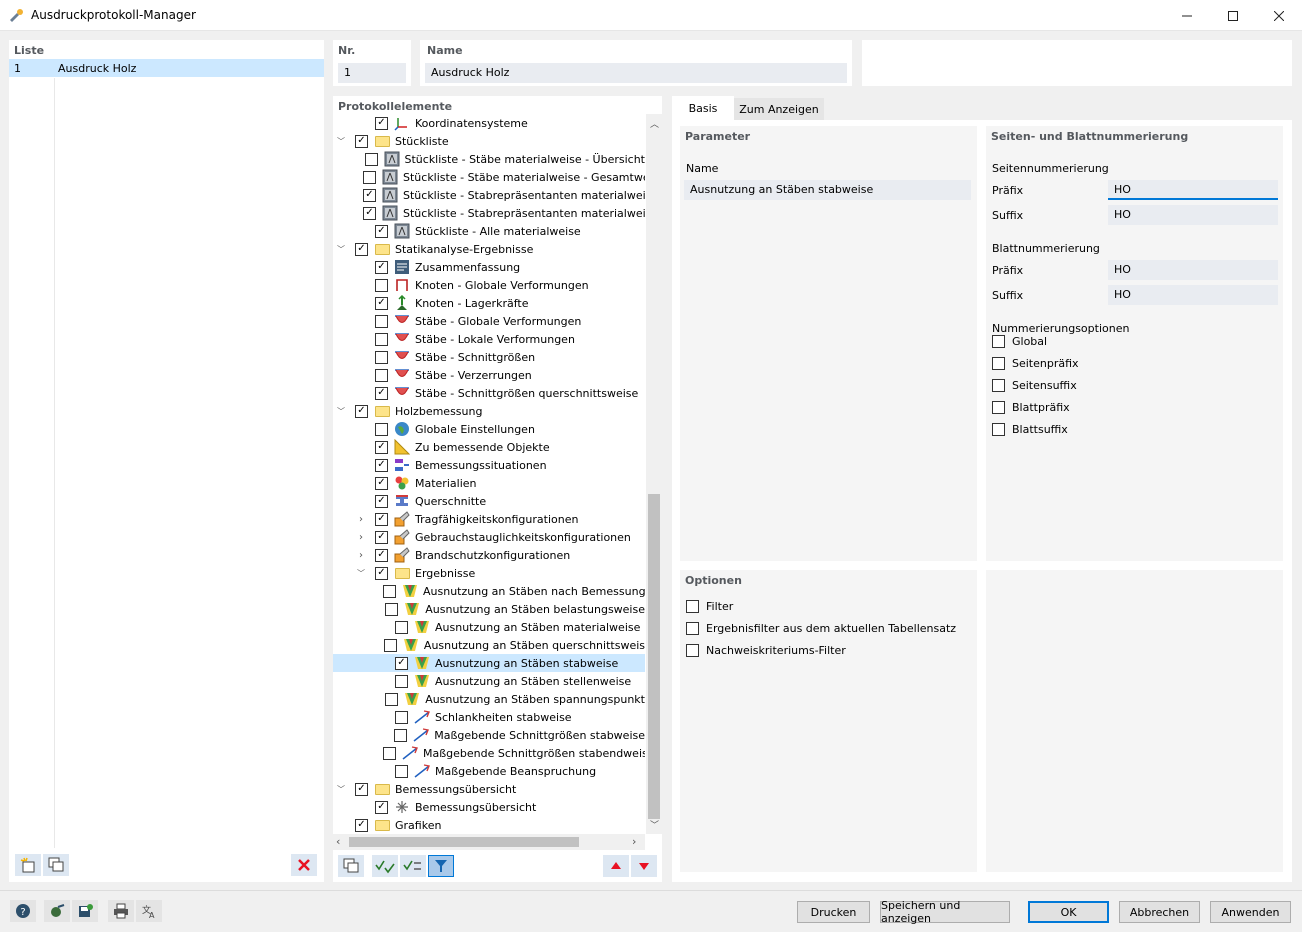 This screenshot has width=1302, height=932. Describe the element at coordinates (1193, 270) in the screenshot. I see `sheet-prefix-field: HO` at that location.